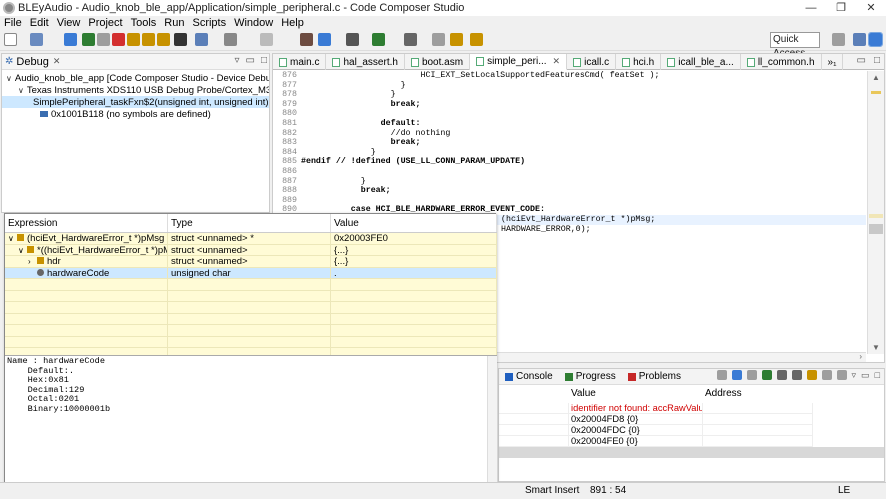 This screenshot has height=499, width=886. Describe the element at coordinates (201, 39) in the screenshot. I see `restart-icon` at that location.